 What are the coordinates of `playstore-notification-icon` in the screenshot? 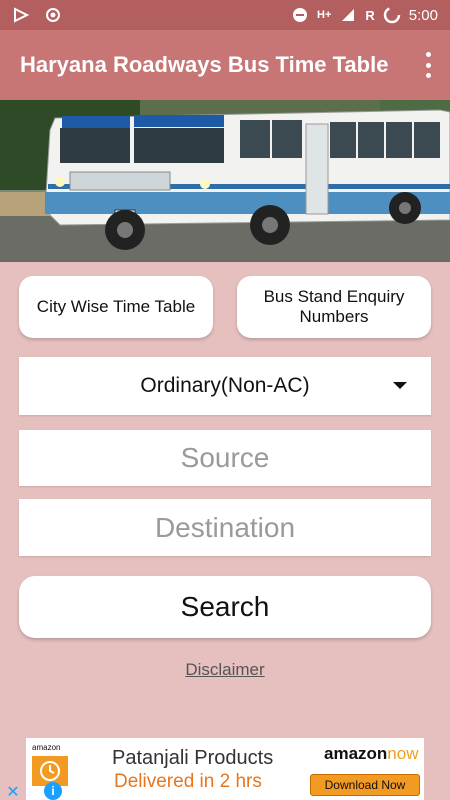 It's located at (21, 15).